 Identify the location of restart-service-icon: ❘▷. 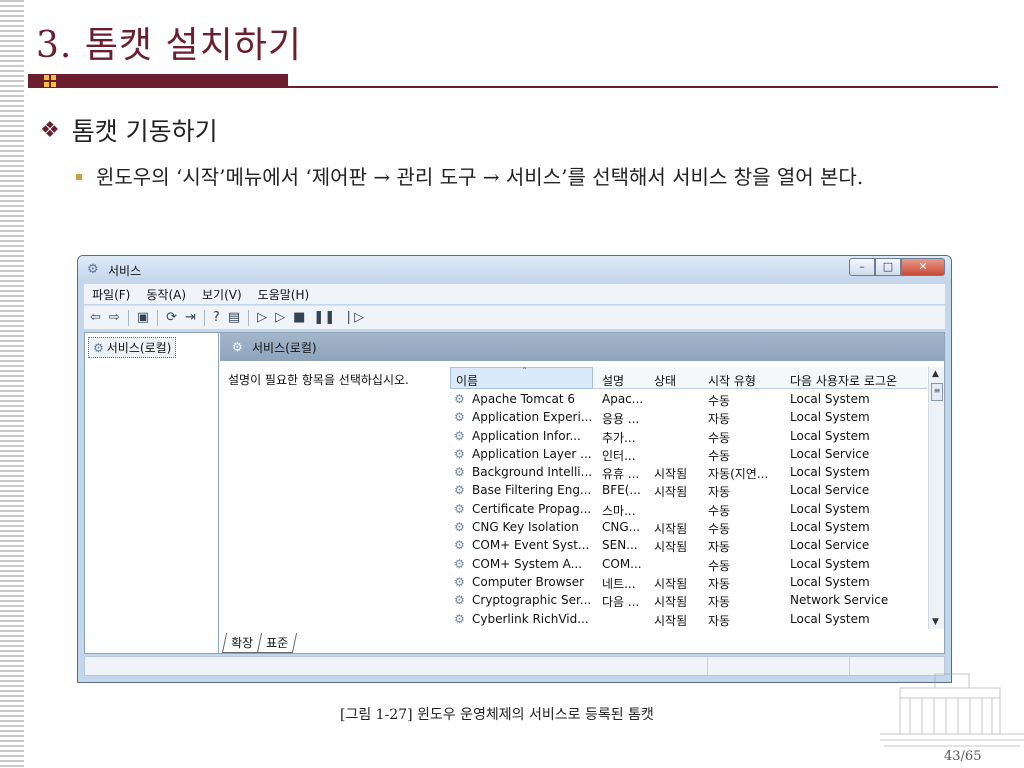
(353, 317).